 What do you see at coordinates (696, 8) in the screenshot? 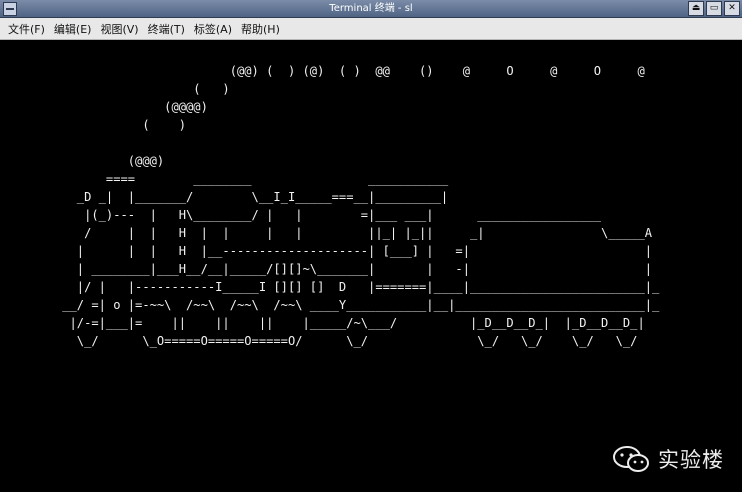
I see `shade-button: ⏏` at bounding box center [696, 8].